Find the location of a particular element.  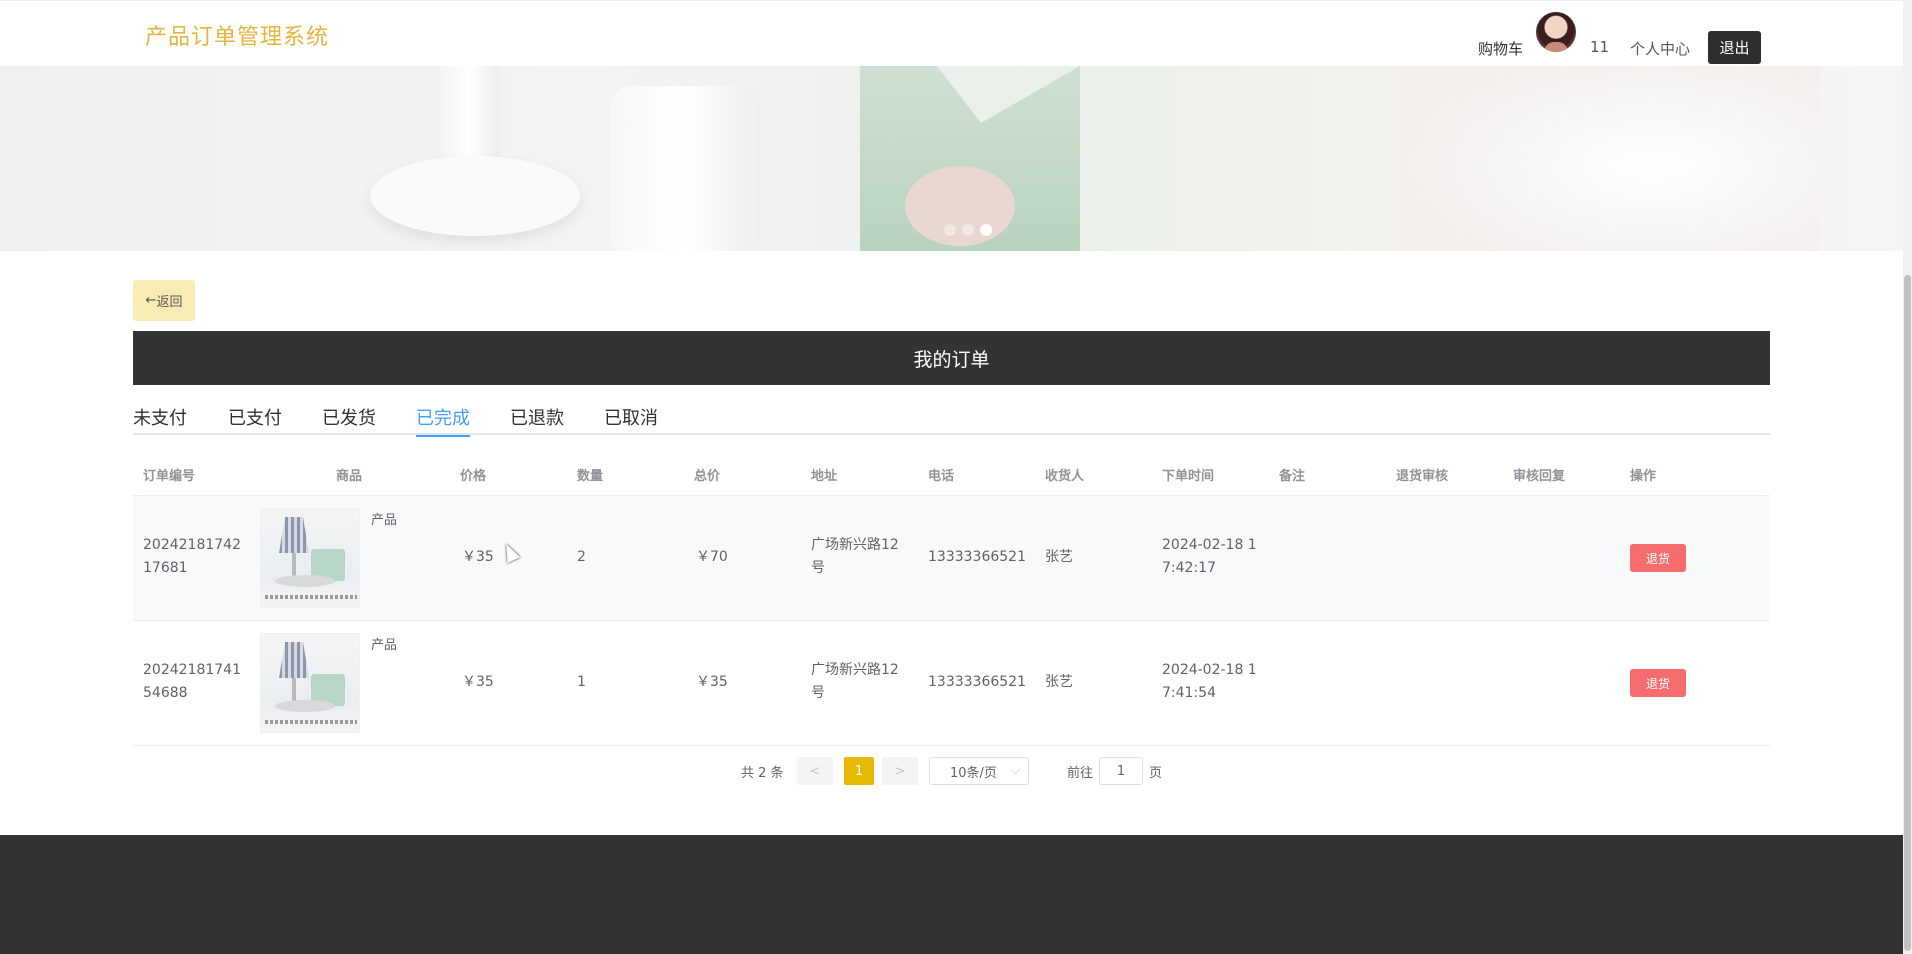

logout-button: 退出 is located at coordinates (1734, 47).